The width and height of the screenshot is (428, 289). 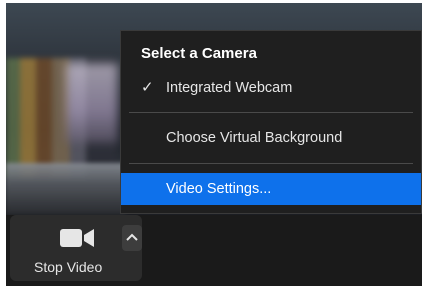 What do you see at coordinates (199, 53) in the screenshot?
I see `menu-heading: Select a Camera` at bounding box center [199, 53].